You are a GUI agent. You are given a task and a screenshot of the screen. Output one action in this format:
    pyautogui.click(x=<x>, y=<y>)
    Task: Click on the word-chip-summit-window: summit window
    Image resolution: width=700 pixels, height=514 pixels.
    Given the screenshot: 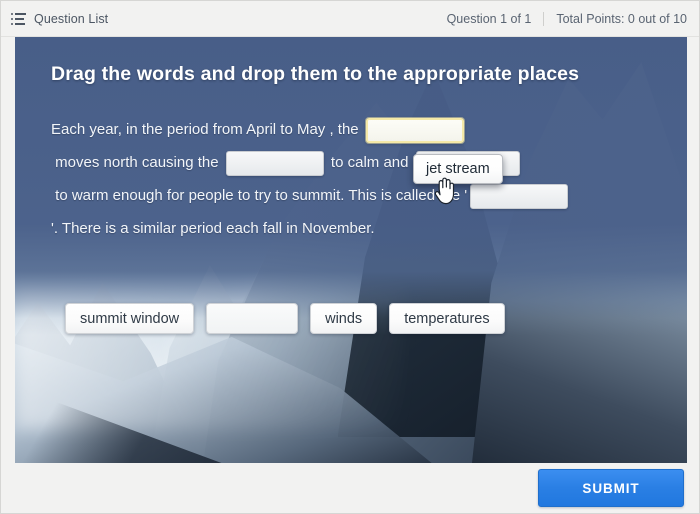 What is the action you would take?
    pyautogui.click(x=130, y=318)
    